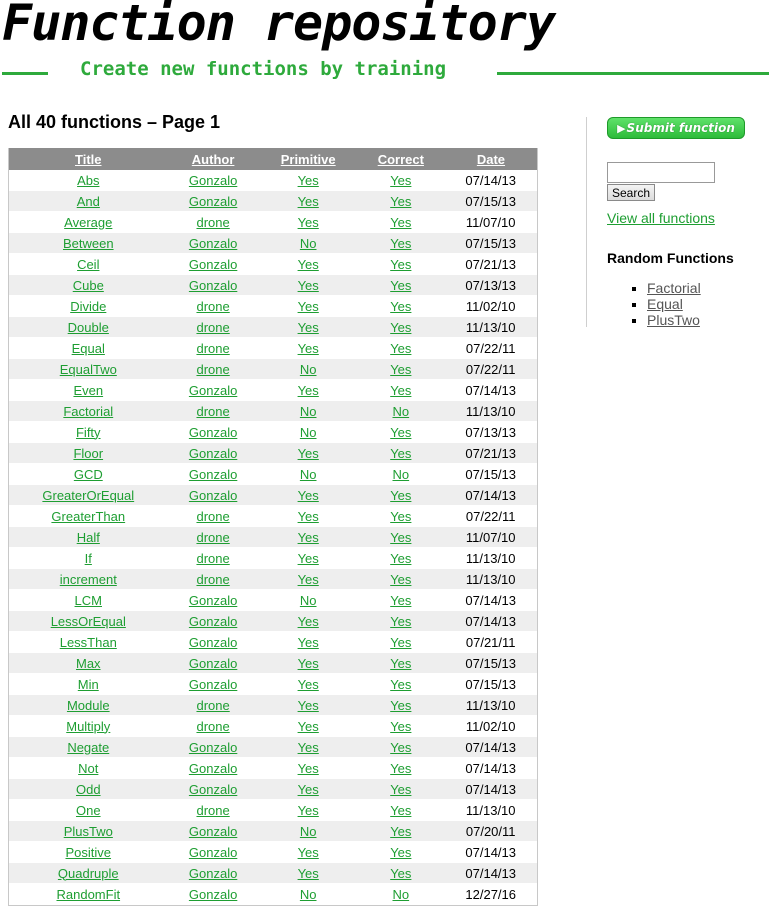  Describe the element at coordinates (88, 747) in the screenshot. I see `function-title-link: Negate` at that location.